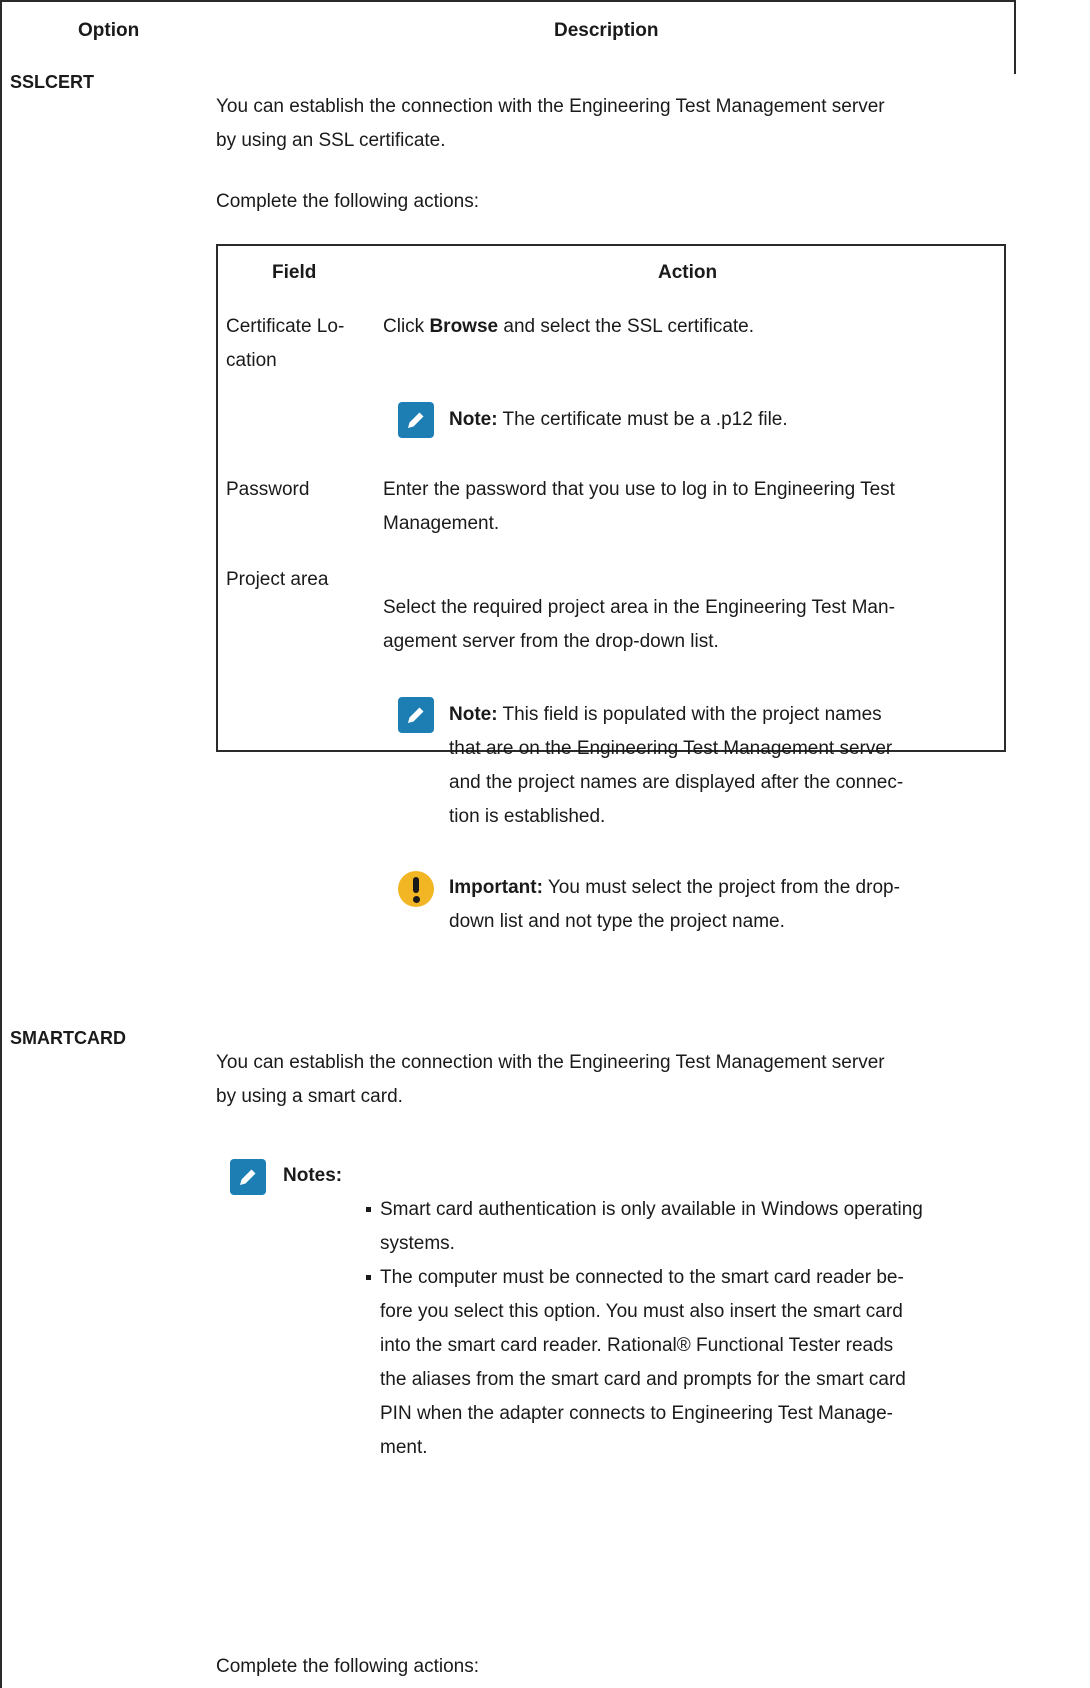  I want to click on option-smartcard: SMARTCARD, so click(68, 1038).